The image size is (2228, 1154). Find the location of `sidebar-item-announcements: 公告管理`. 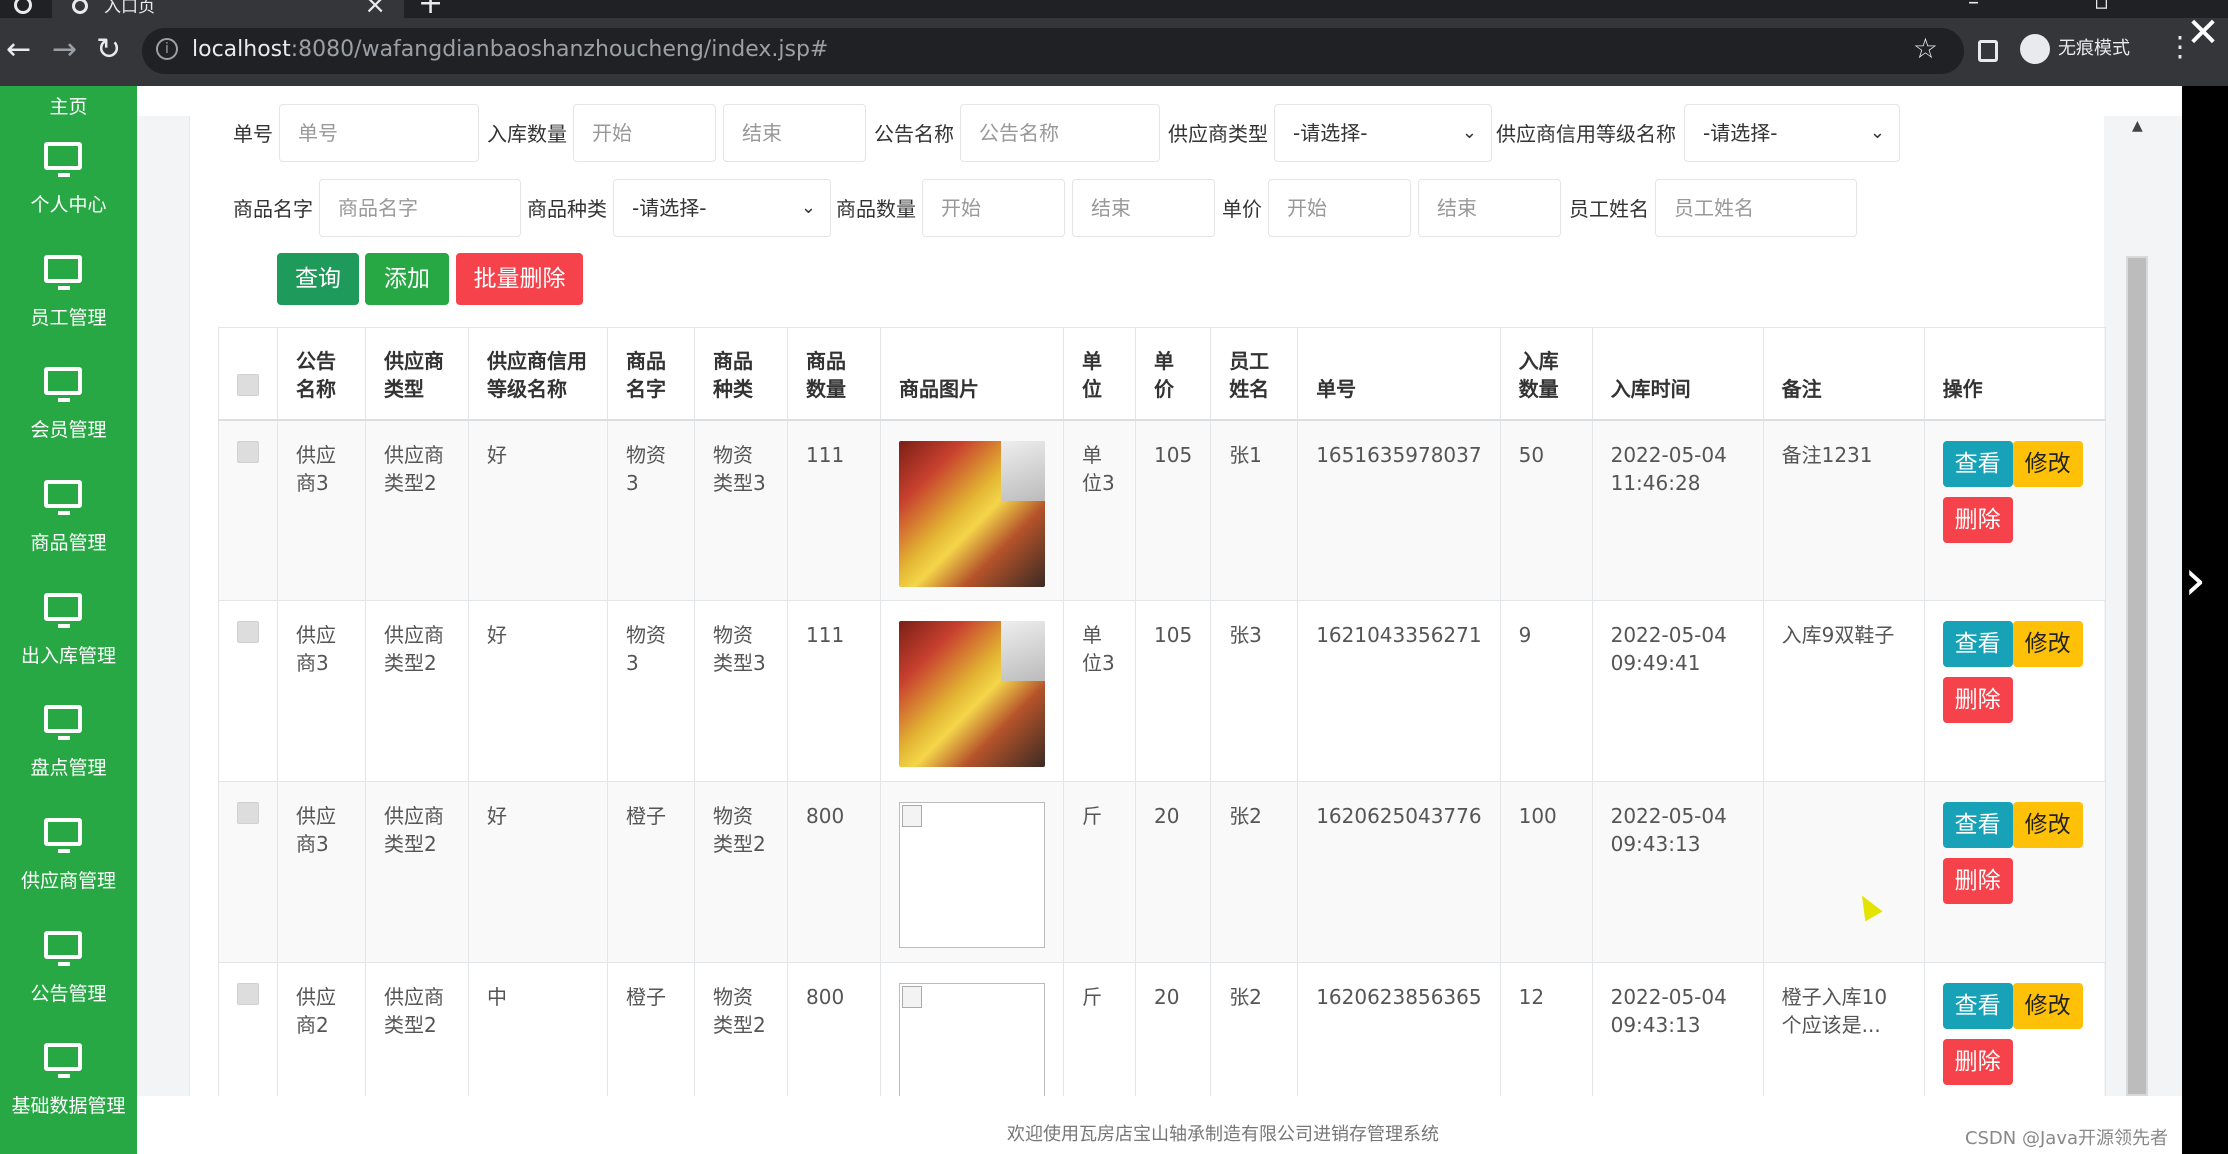

sidebar-item-announcements: 公告管理 is located at coordinates (68, 977).